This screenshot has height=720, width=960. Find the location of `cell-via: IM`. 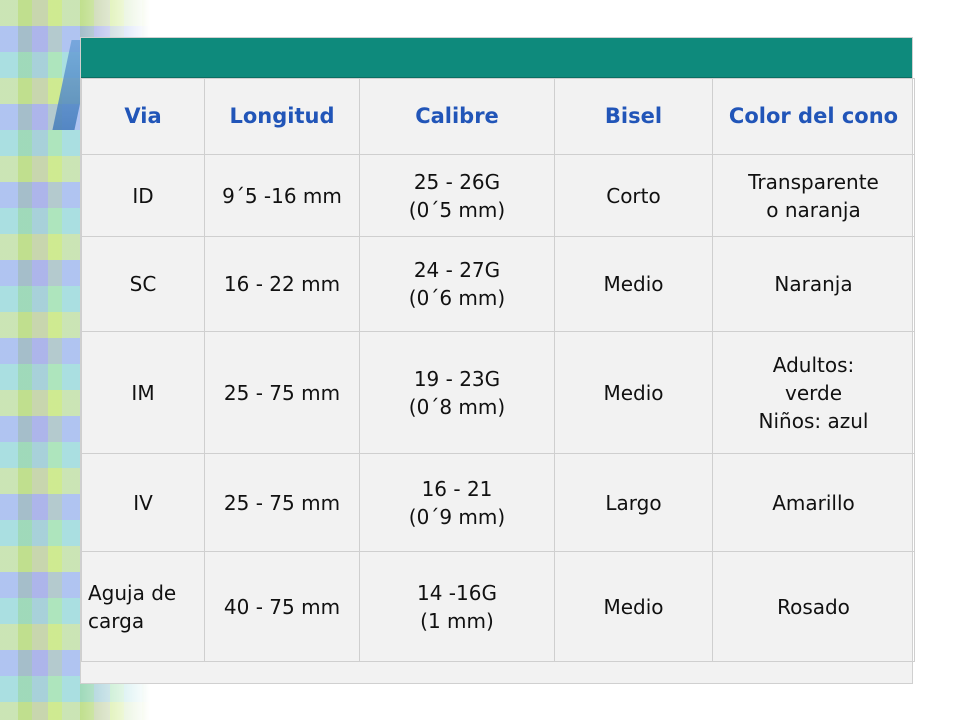

cell-via: IM is located at coordinates (143, 392).